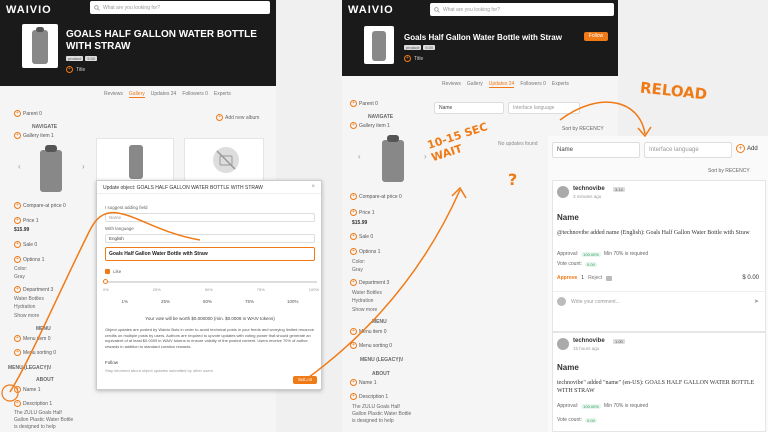 This screenshot has width=768, height=432. I want to click on slider-handle, so click(105, 281).